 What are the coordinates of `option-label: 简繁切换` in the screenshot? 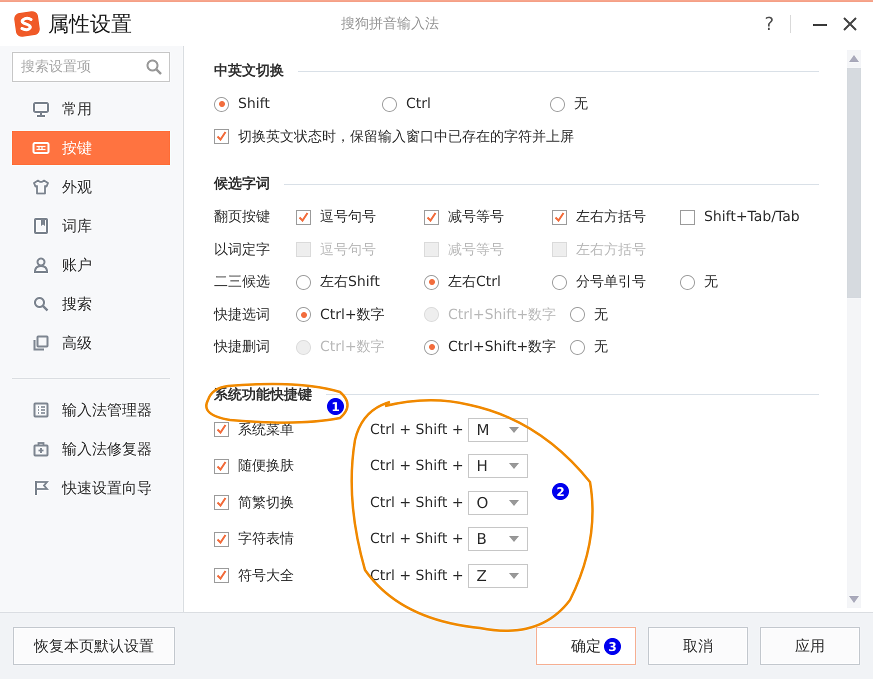 It's located at (266, 503).